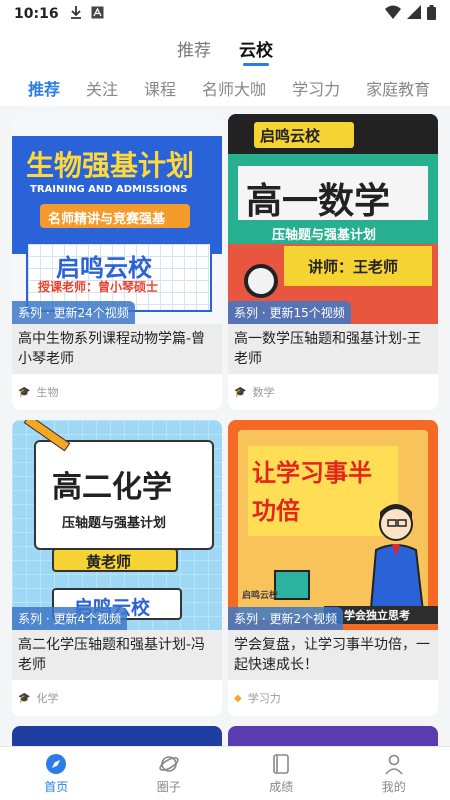 Image resolution: width=450 pixels, height=800 pixels. Describe the element at coordinates (281, 764) in the screenshot. I see `book-icon` at that location.